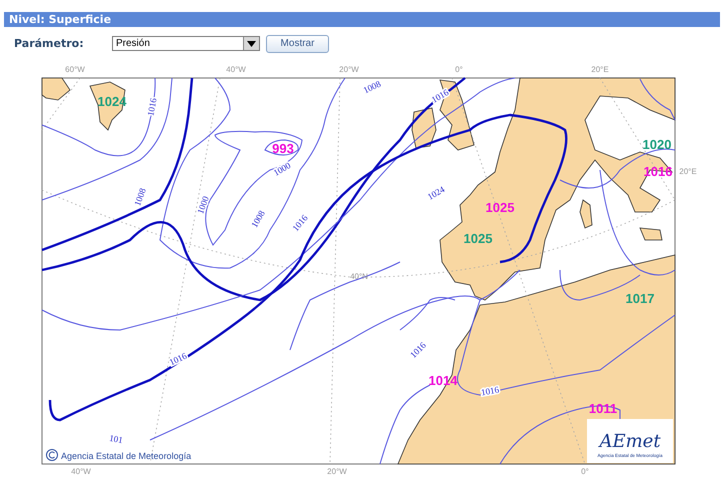  Describe the element at coordinates (116, 439) in the screenshot. I see `isobar-label: 101` at that location.